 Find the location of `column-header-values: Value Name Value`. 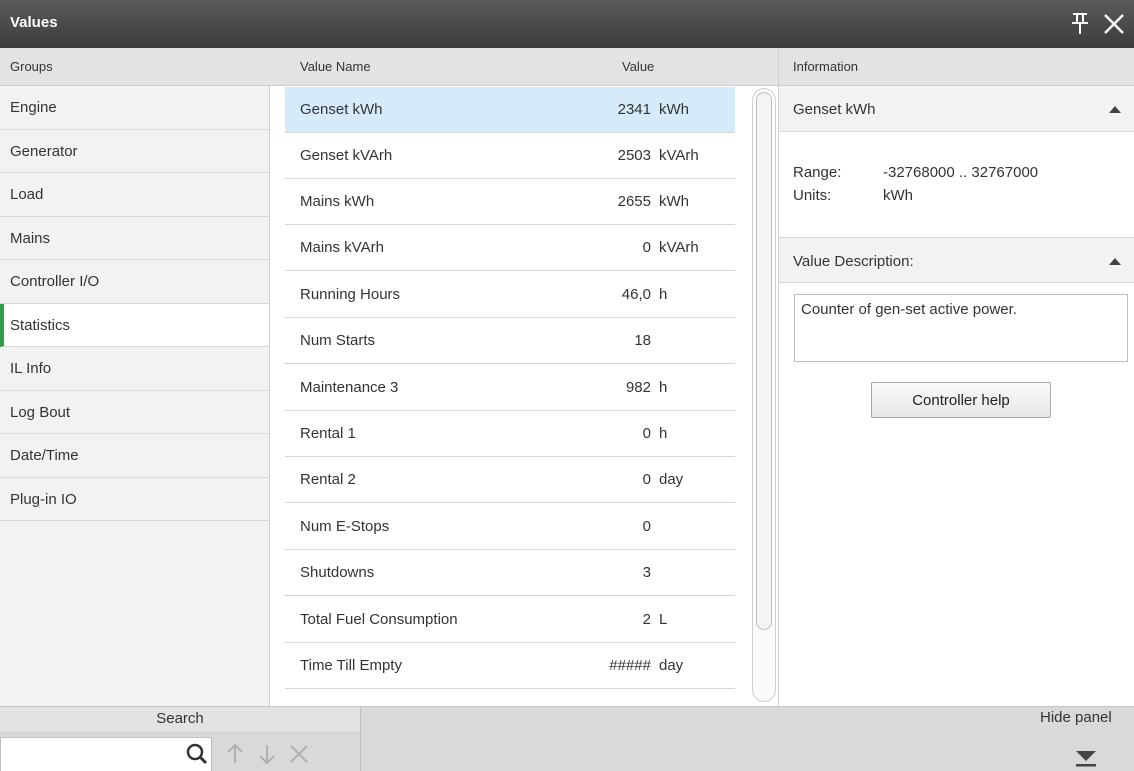

column-header-values: Value Name Value is located at coordinates (524, 67).